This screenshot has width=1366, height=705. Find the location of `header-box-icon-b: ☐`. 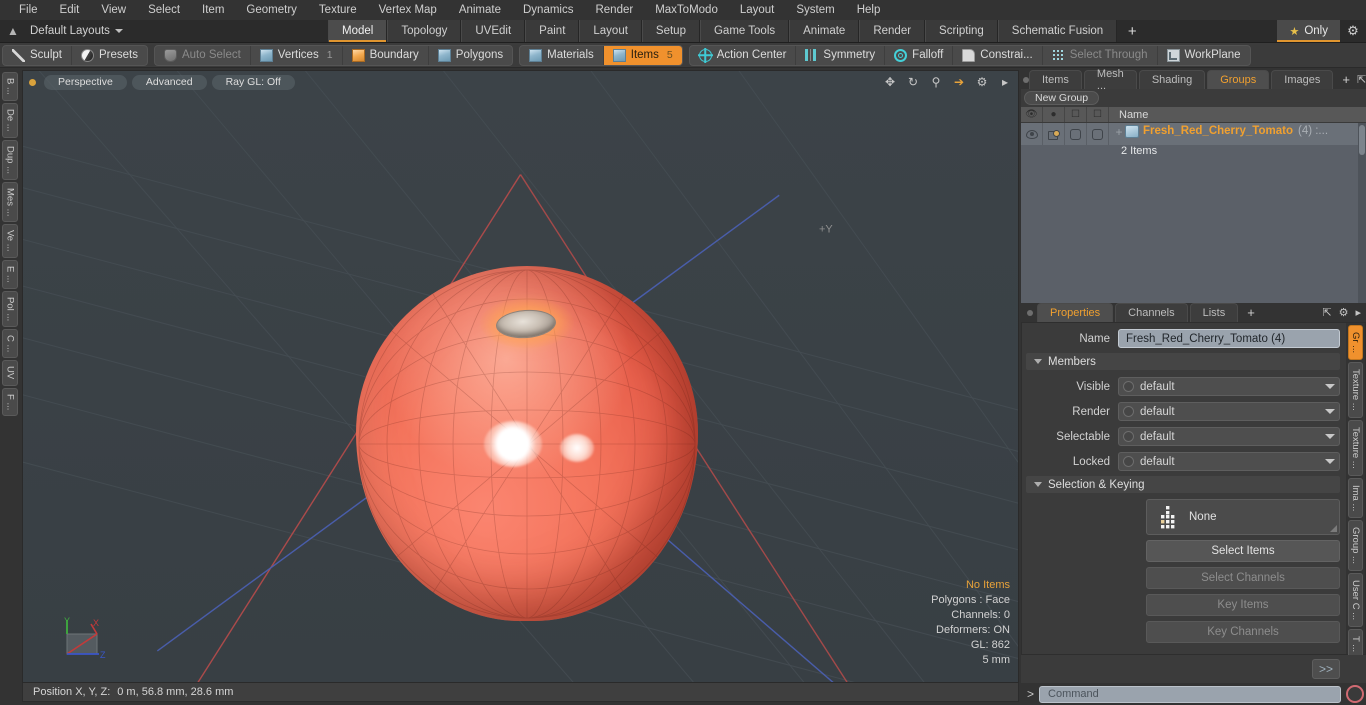

header-box-icon-b: ☐ is located at coordinates (1098, 114).